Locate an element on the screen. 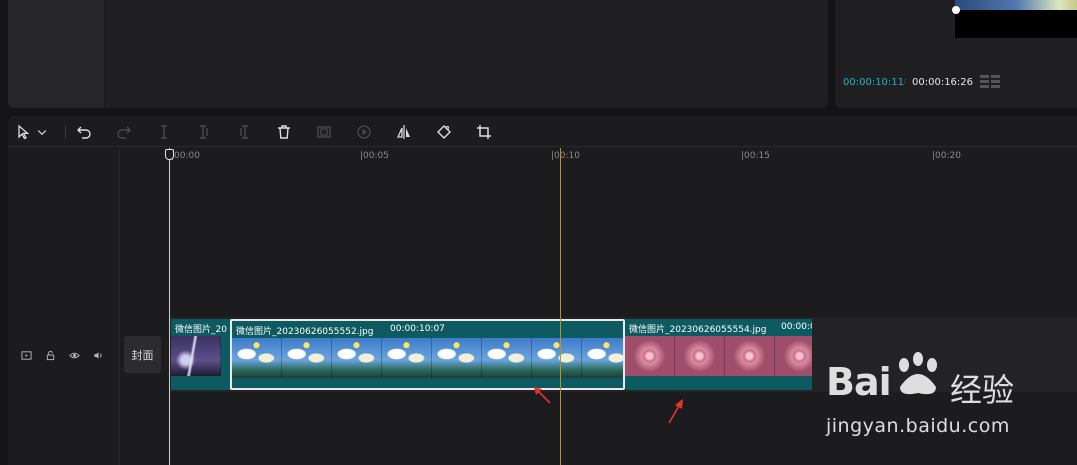 This screenshot has height=465, width=1077. eye-icon is located at coordinates (74, 355).